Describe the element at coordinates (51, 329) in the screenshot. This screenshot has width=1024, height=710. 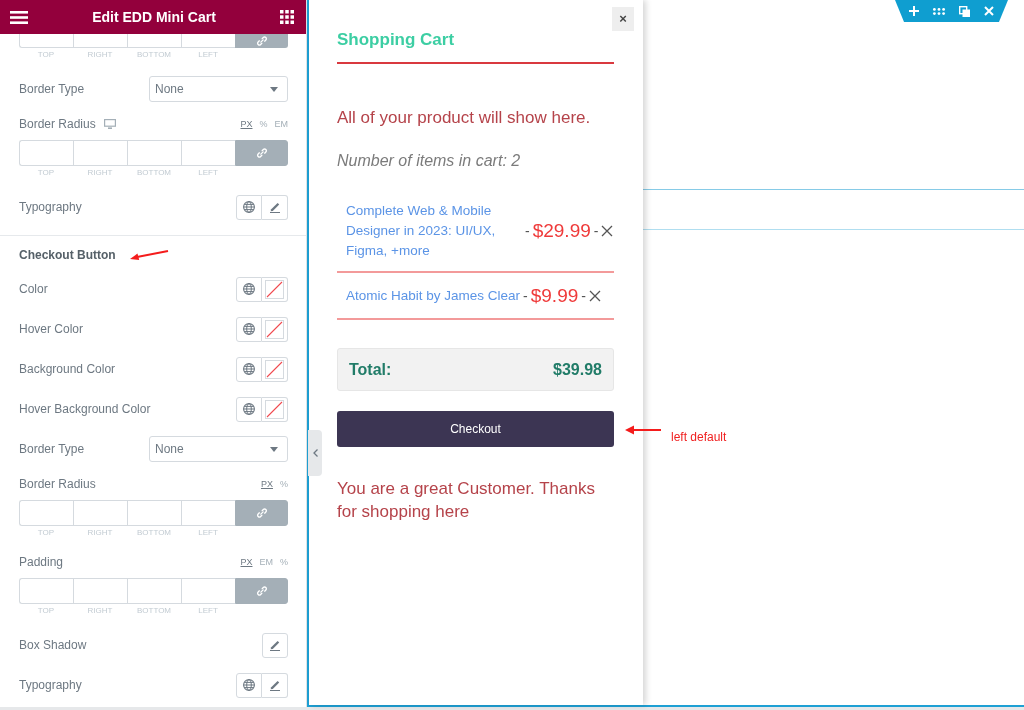
I see `control-label: Hover Color` at that location.